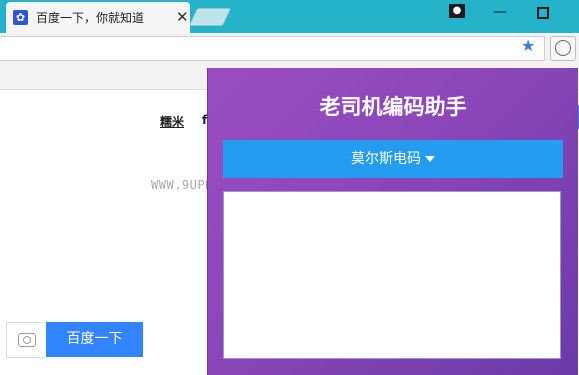  I want to click on restore-button, so click(543, 13).